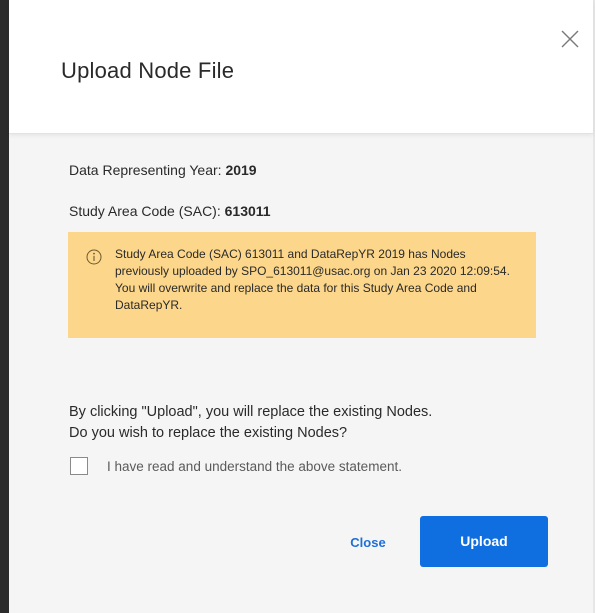 The image size is (595, 613). What do you see at coordinates (368, 543) in the screenshot?
I see `close-button: Close` at bounding box center [368, 543].